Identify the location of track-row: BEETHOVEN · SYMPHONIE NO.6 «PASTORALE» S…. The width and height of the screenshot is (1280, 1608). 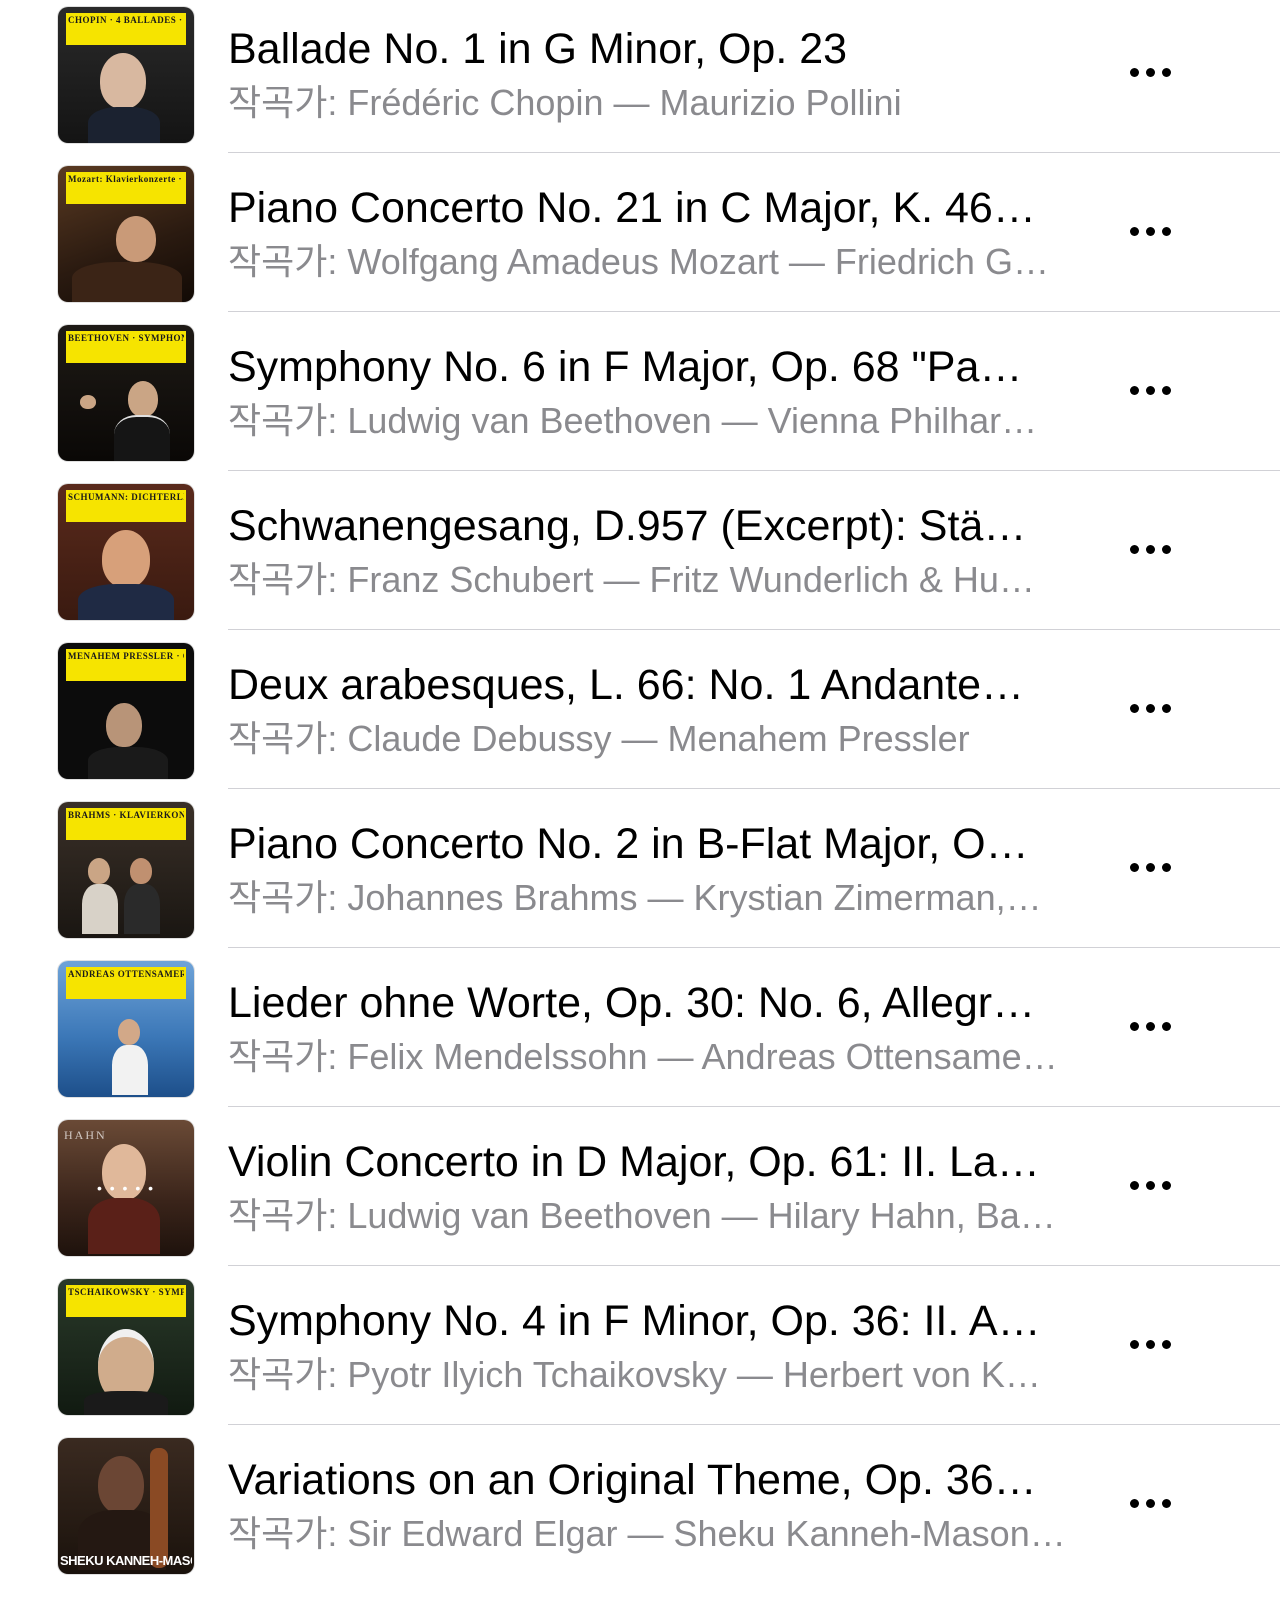
(640, 397).